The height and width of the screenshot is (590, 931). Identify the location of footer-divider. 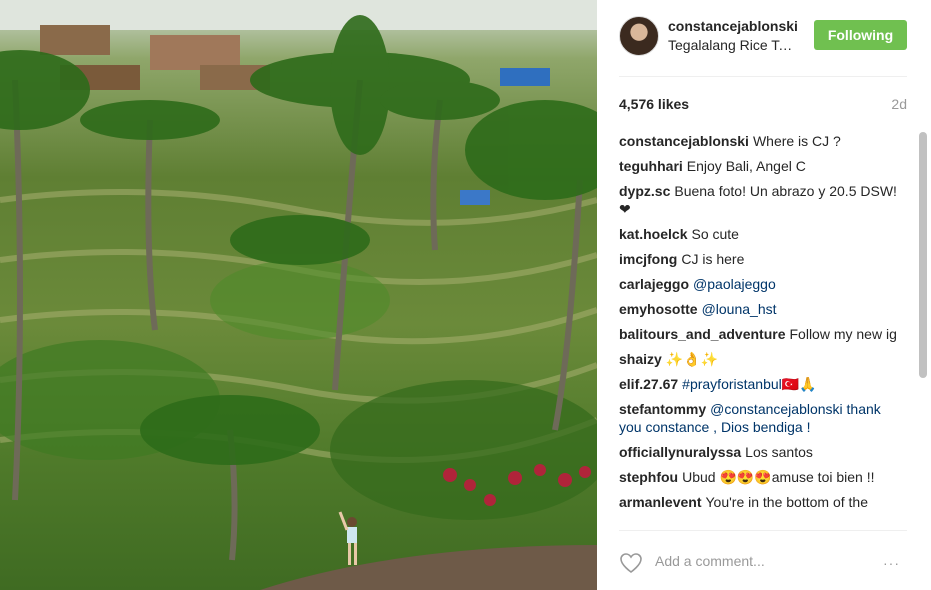
(763, 530).